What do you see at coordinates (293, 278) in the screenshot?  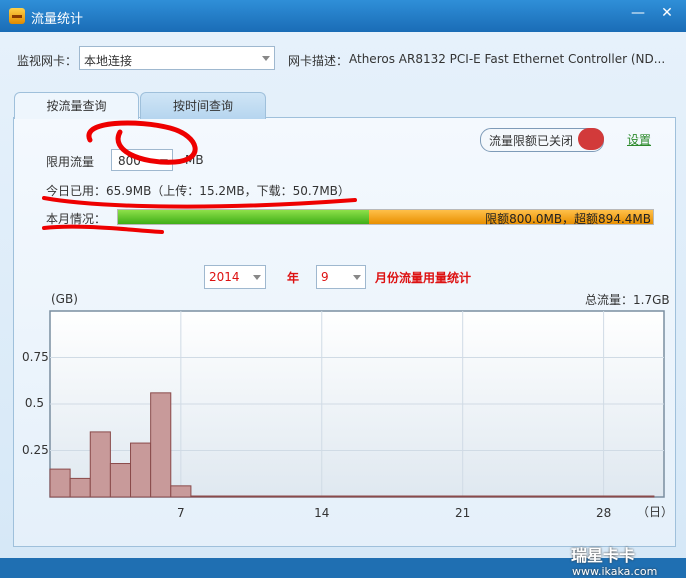 I see `year-label: 年` at bounding box center [293, 278].